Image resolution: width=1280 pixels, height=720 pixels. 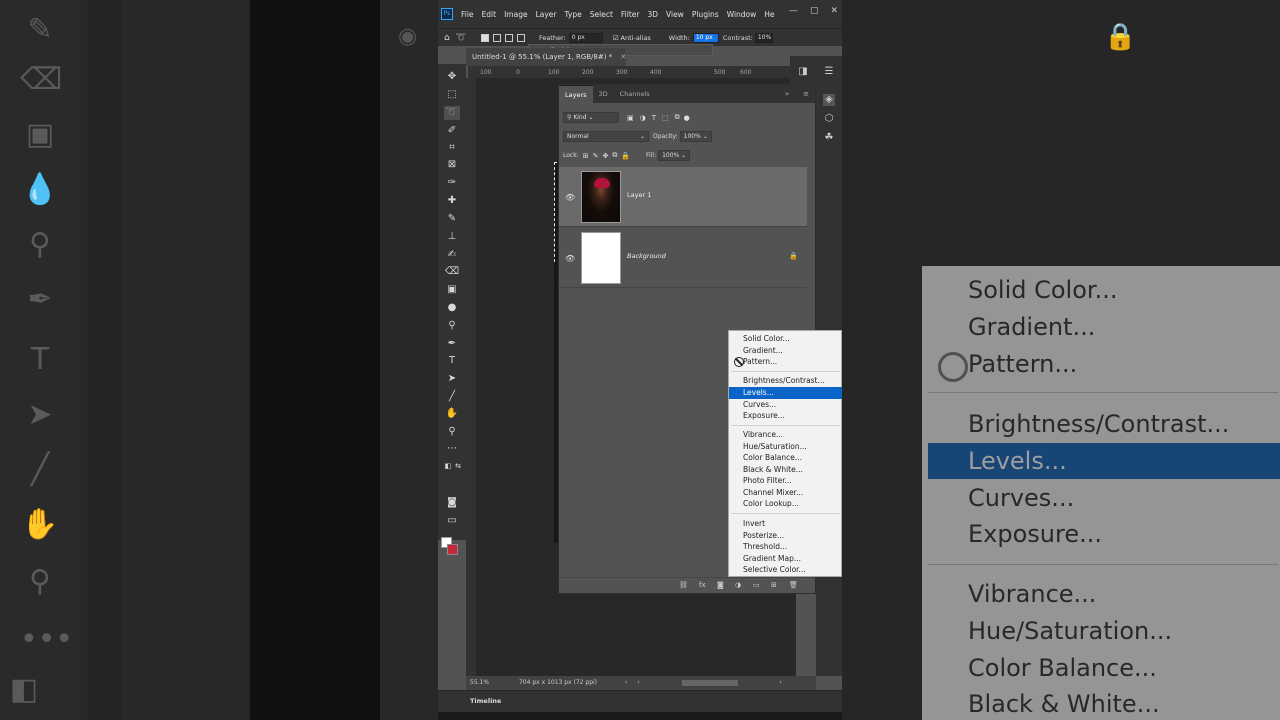 What do you see at coordinates (605, 156) in the screenshot?
I see `lock-position-icon: ✥` at bounding box center [605, 156].